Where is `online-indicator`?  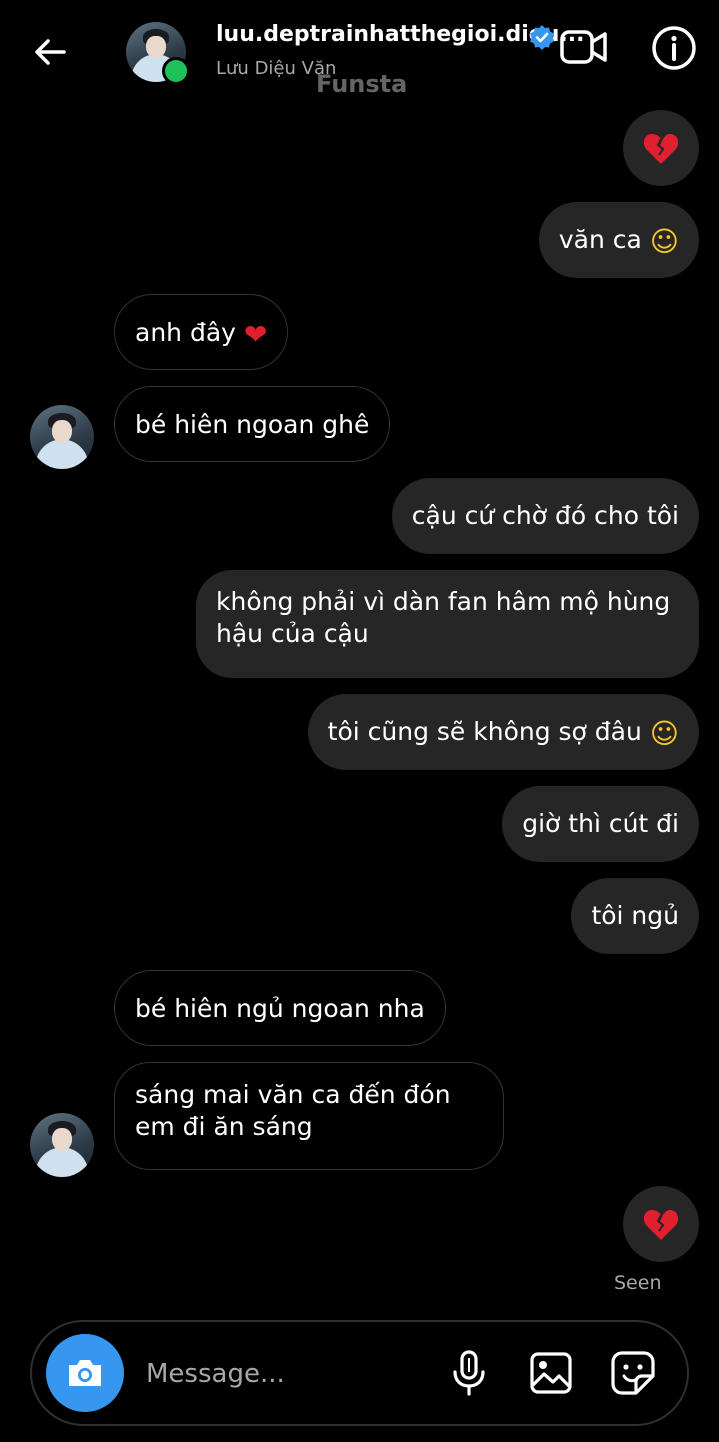
online-indicator is located at coordinates (176, 71).